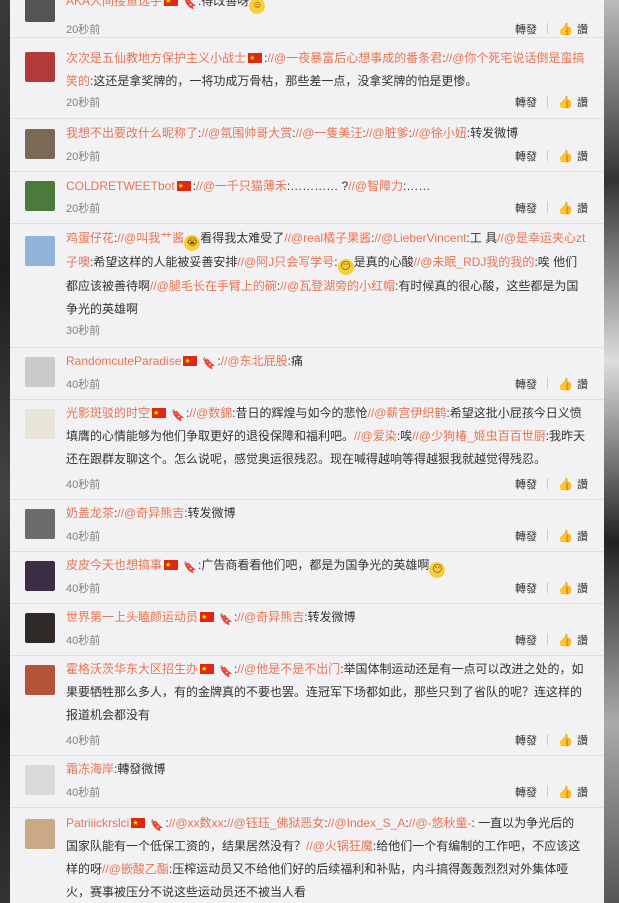 This screenshot has width=619, height=903. I want to click on username-link: 鸡蛋仔花, so click(90, 238).